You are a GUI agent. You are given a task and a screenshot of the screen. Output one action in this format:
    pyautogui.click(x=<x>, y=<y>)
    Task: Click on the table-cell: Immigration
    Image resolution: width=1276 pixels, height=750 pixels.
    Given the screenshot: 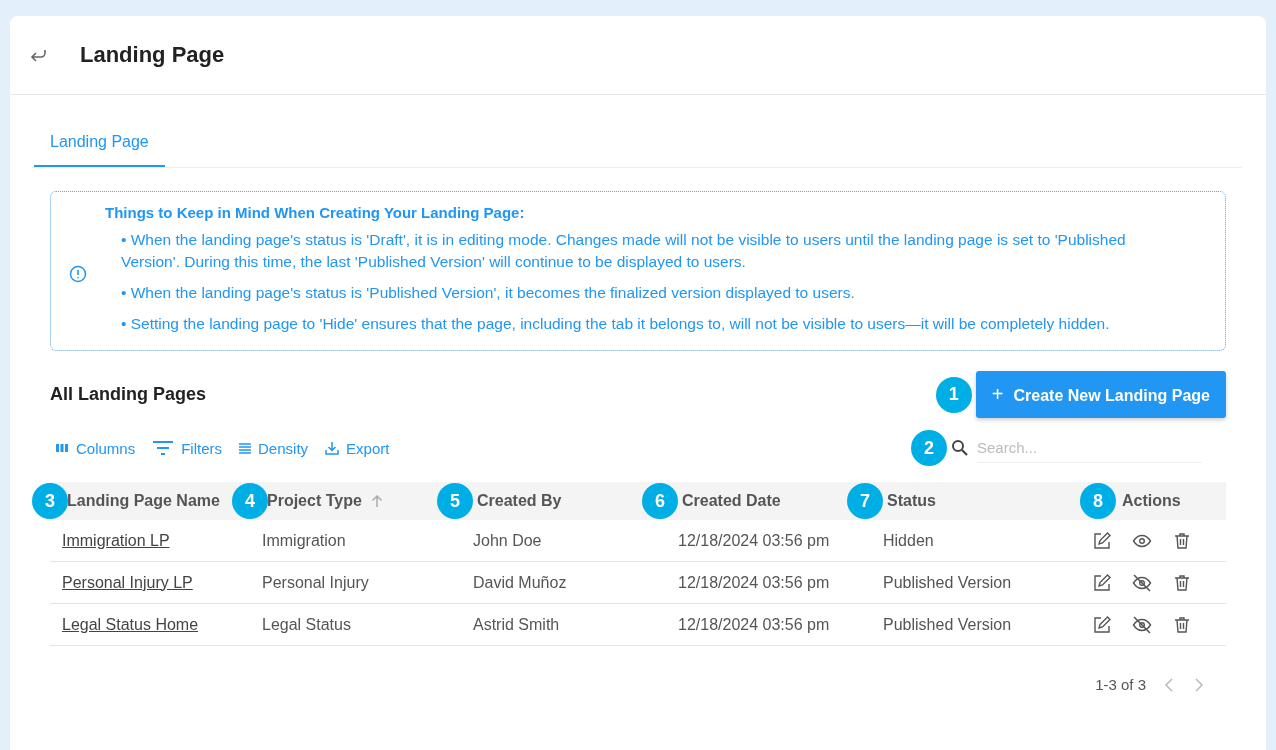 What is the action you would take?
    pyautogui.click(x=304, y=540)
    